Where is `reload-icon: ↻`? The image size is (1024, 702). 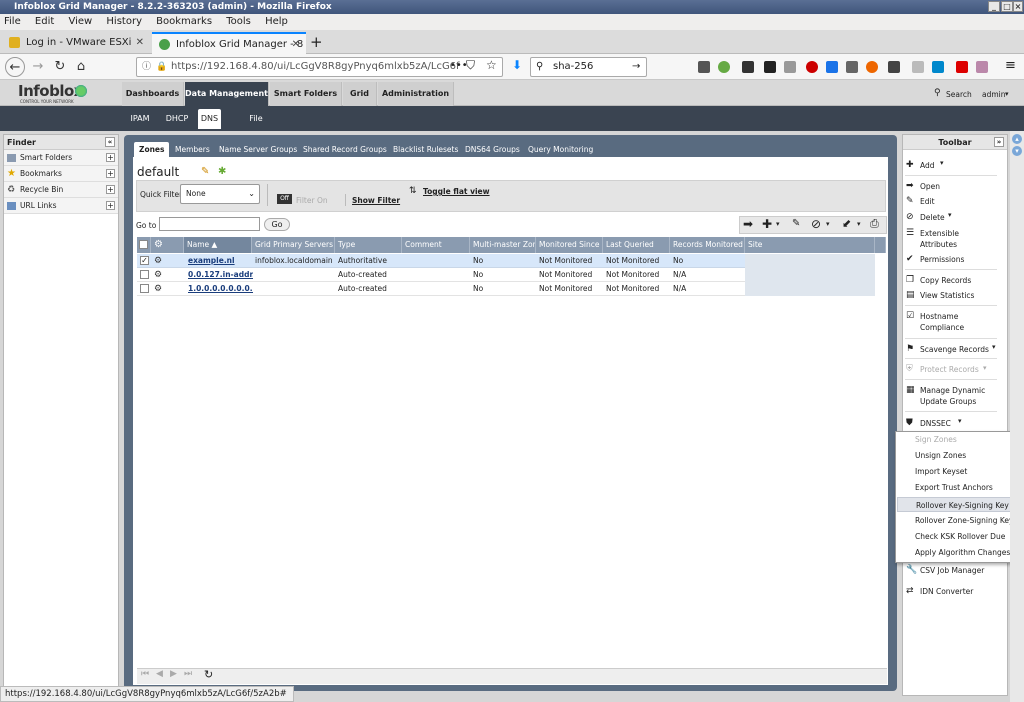 reload-icon: ↻ is located at coordinates (60, 67).